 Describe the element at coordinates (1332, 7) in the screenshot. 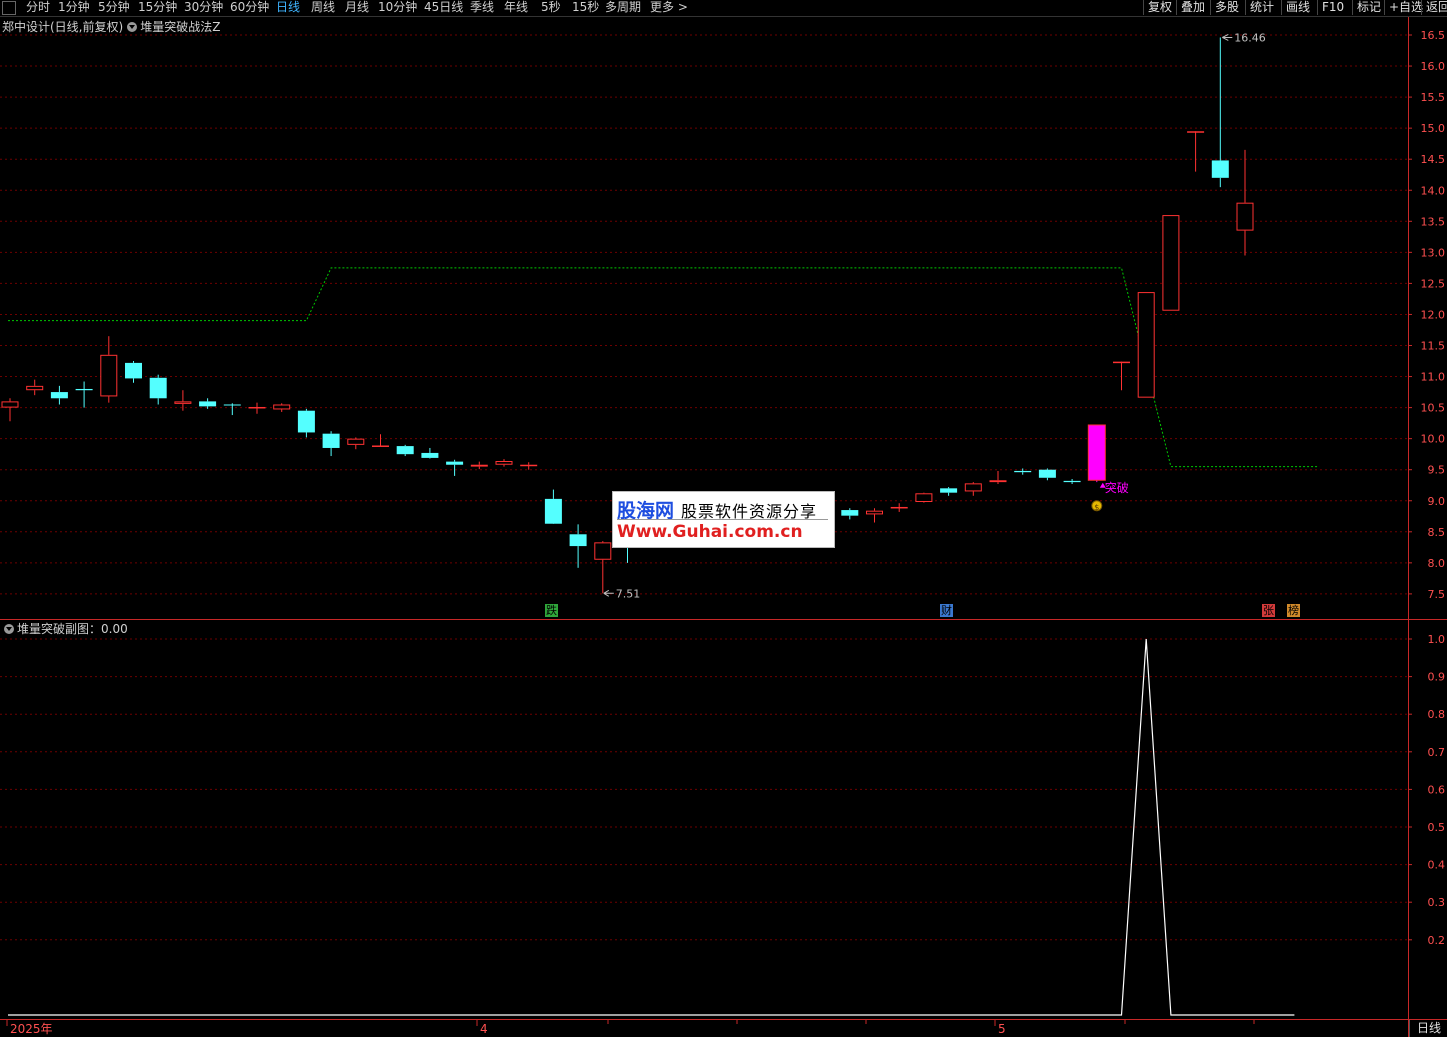

I see `toolbar-button: F10` at that location.